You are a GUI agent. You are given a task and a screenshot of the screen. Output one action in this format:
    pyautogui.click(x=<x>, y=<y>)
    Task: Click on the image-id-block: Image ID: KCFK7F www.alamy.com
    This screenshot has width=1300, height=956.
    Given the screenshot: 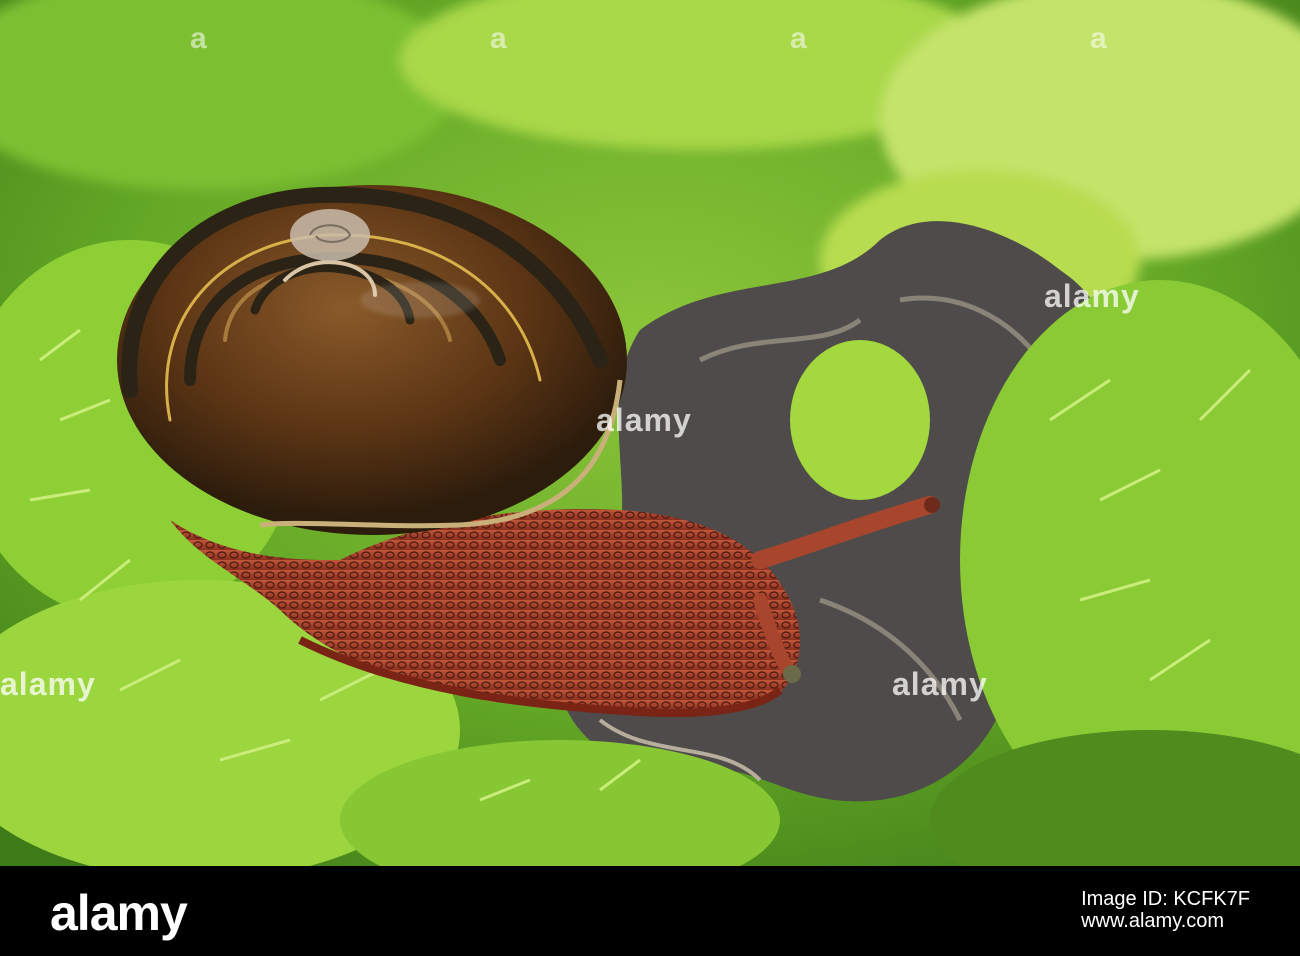 What is the action you would take?
    pyautogui.click(x=1165, y=910)
    